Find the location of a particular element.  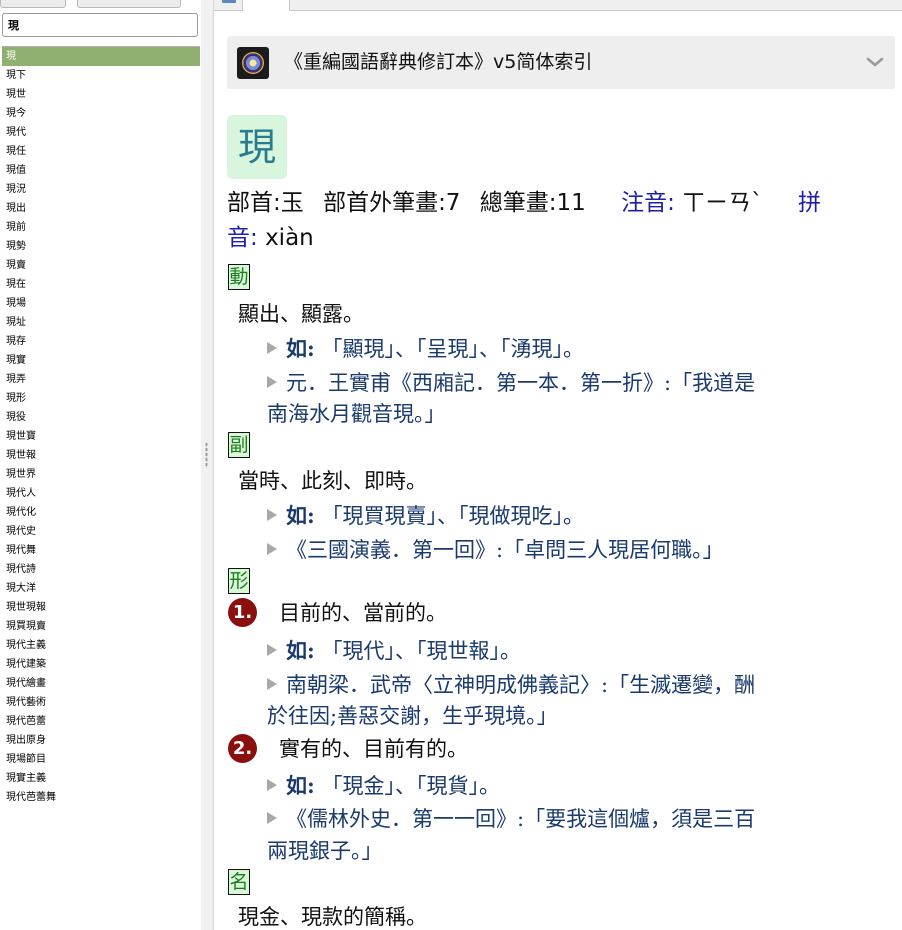

word-list-item: 現任 is located at coordinates (101, 151).